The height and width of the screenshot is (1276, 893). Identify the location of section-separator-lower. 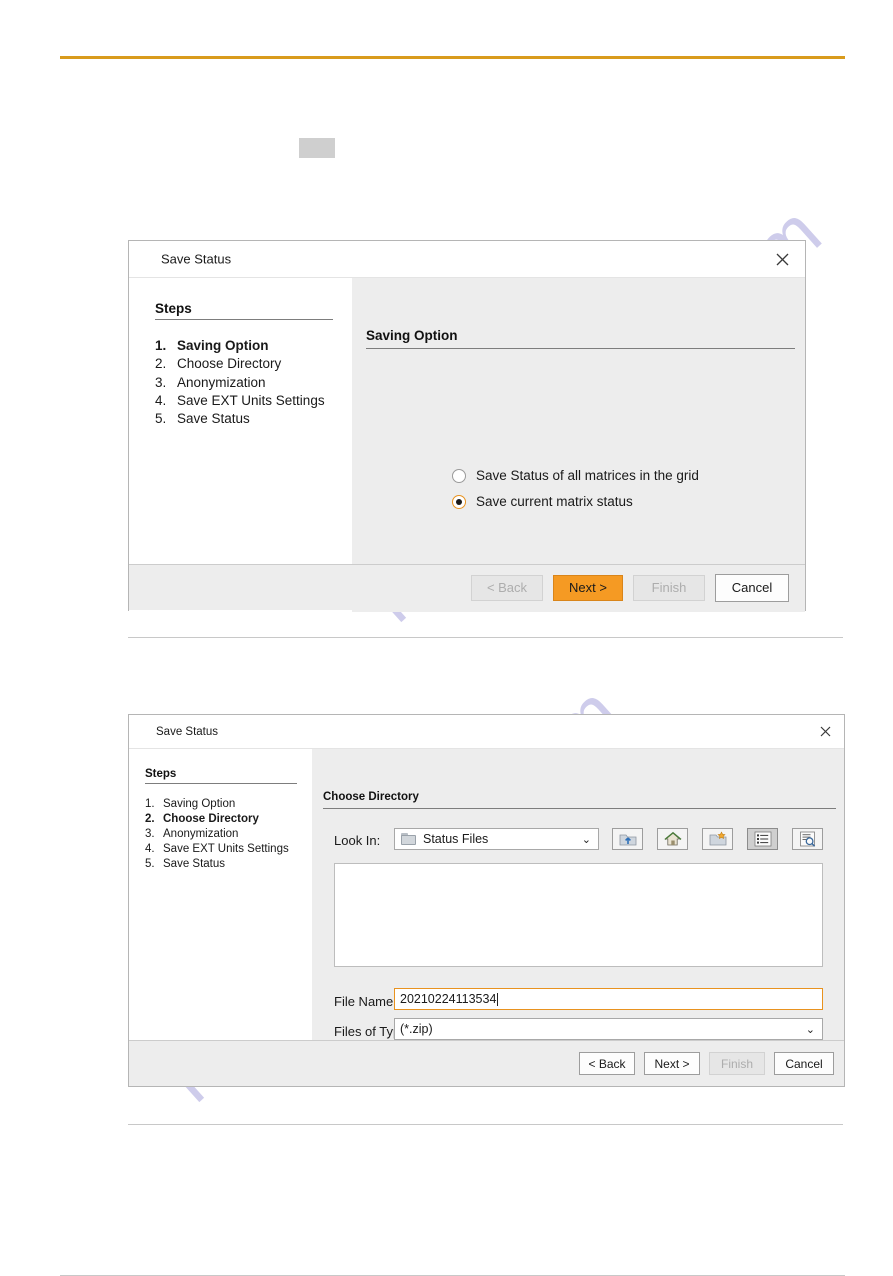
(485, 1124).